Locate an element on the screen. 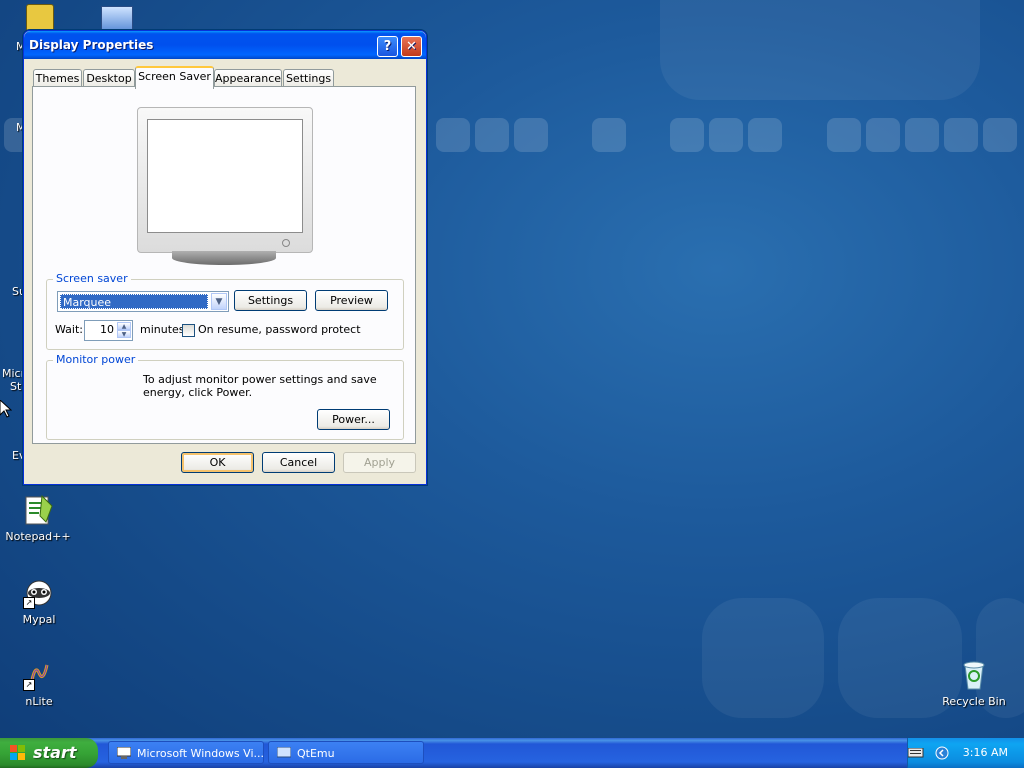 The width and height of the screenshot is (1024, 768). taskbar-item-qtemu: QtEmu is located at coordinates (346, 752).